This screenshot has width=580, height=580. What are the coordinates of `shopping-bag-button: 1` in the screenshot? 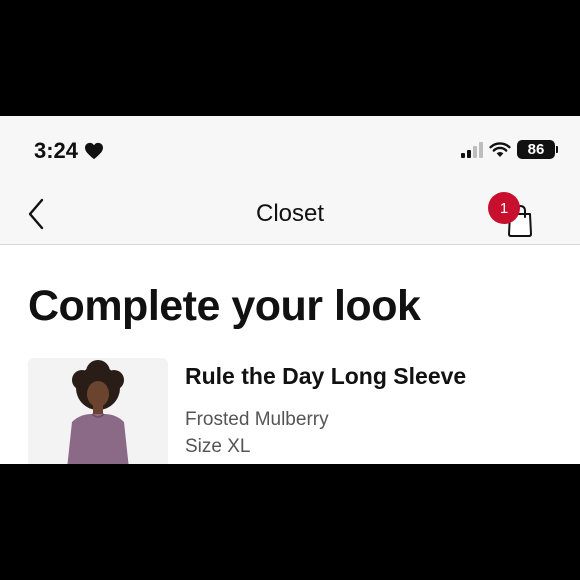 It's located at (514, 215).